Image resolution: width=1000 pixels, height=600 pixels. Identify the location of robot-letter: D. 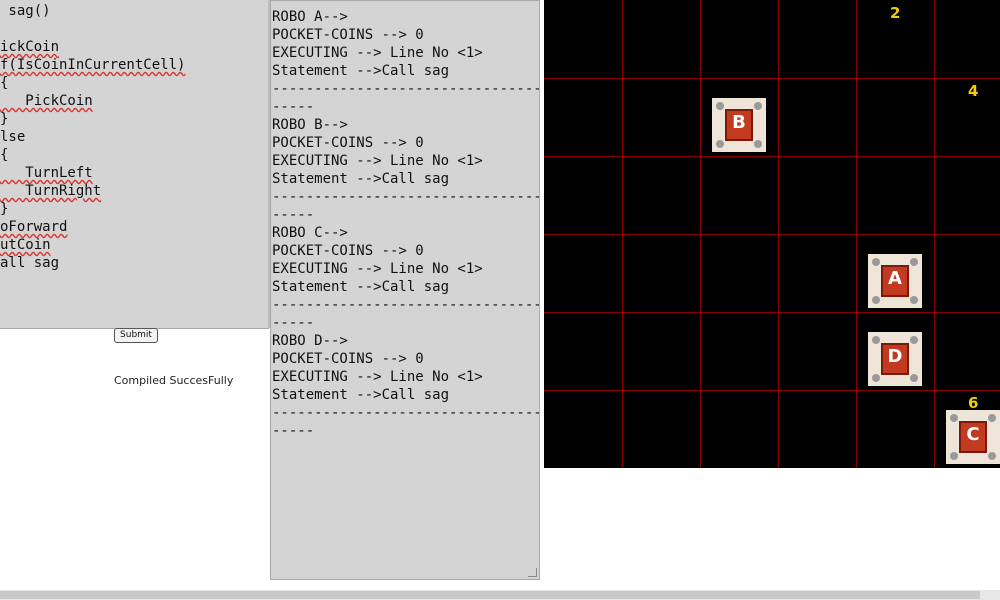
(895, 356).